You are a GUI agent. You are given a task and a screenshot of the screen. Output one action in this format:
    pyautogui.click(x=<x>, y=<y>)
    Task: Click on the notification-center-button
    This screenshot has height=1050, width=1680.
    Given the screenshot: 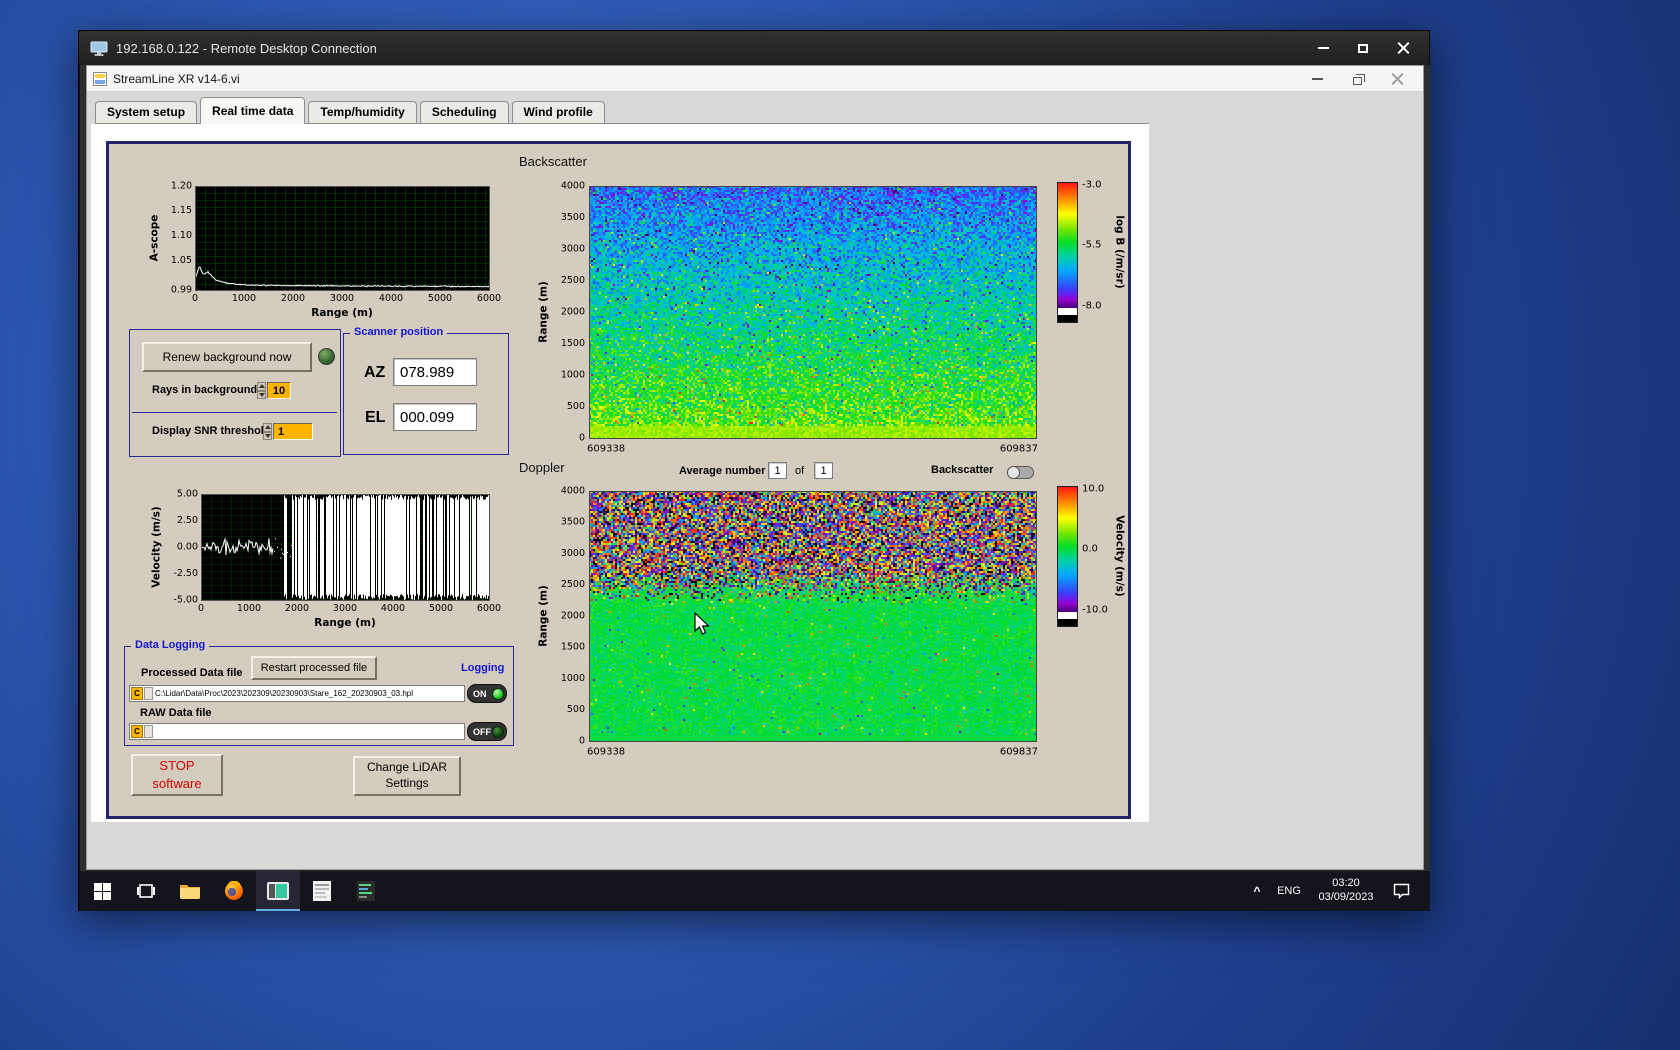 What is the action you would take?
    pyautogui.click(x=1401, y=891)
    